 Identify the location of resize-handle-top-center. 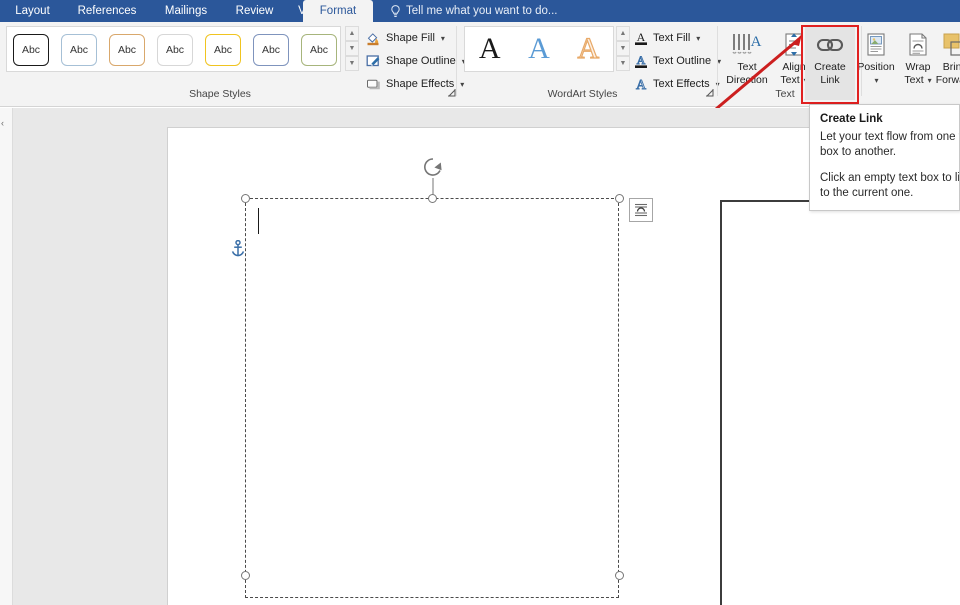
(432, 198).